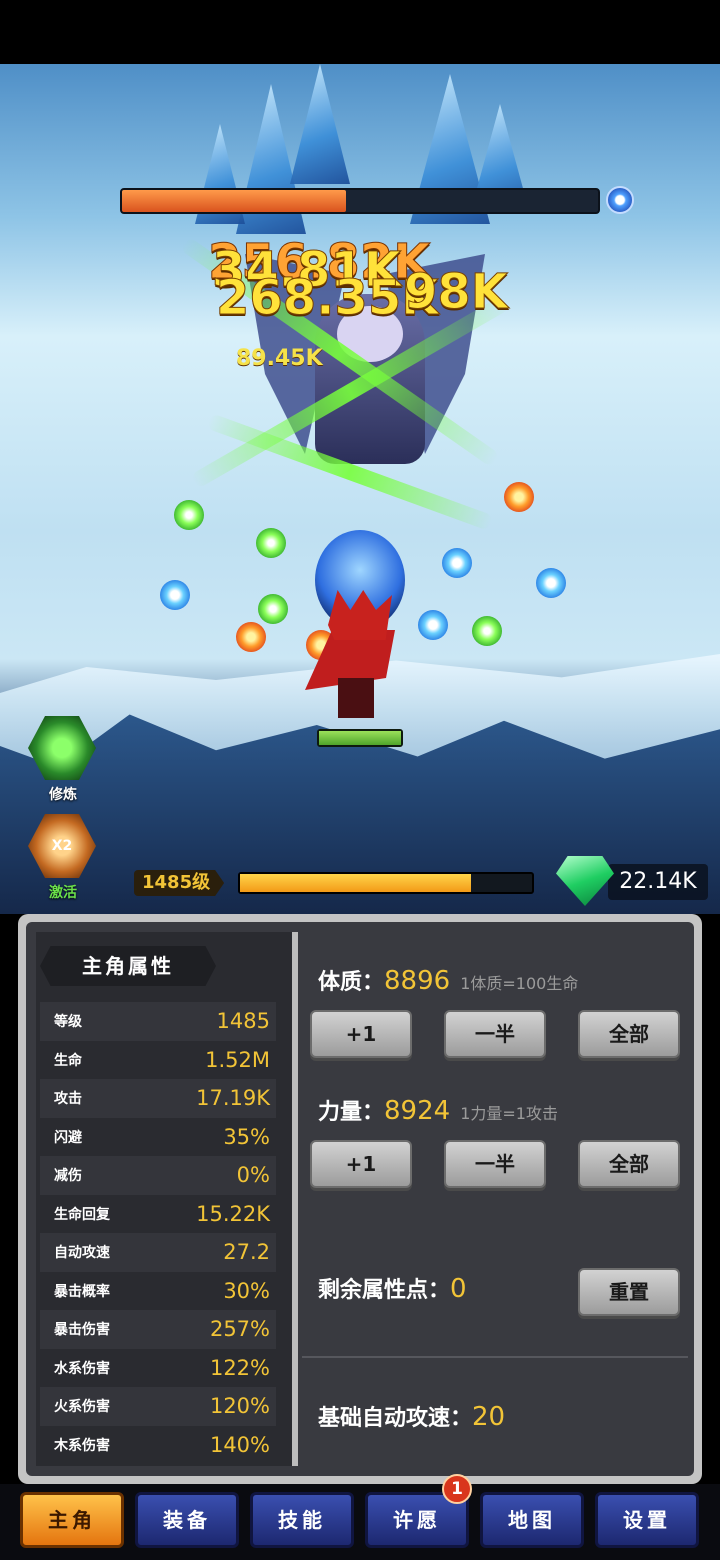 The width and height of the screenshot is (720, 1560). I want to click on stat-row: 生命回复 15.22K, so click(158, 1214).